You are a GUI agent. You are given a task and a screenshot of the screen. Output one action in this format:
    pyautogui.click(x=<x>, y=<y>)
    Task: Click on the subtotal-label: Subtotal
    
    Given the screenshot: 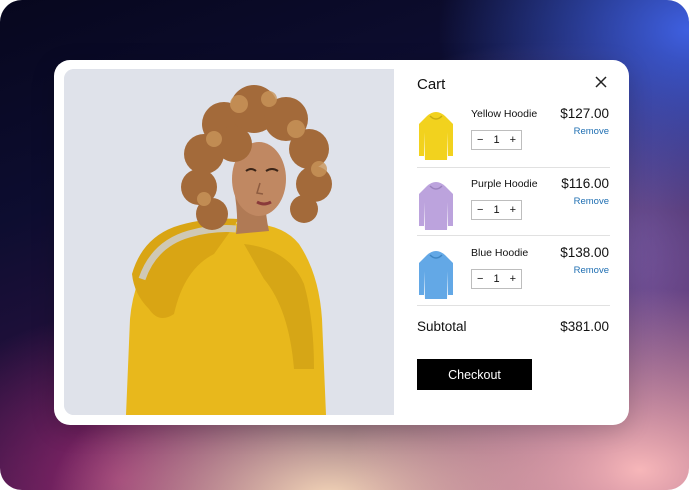 What is the action you would take?
    pyautogui.click(x=442, y=326)
    